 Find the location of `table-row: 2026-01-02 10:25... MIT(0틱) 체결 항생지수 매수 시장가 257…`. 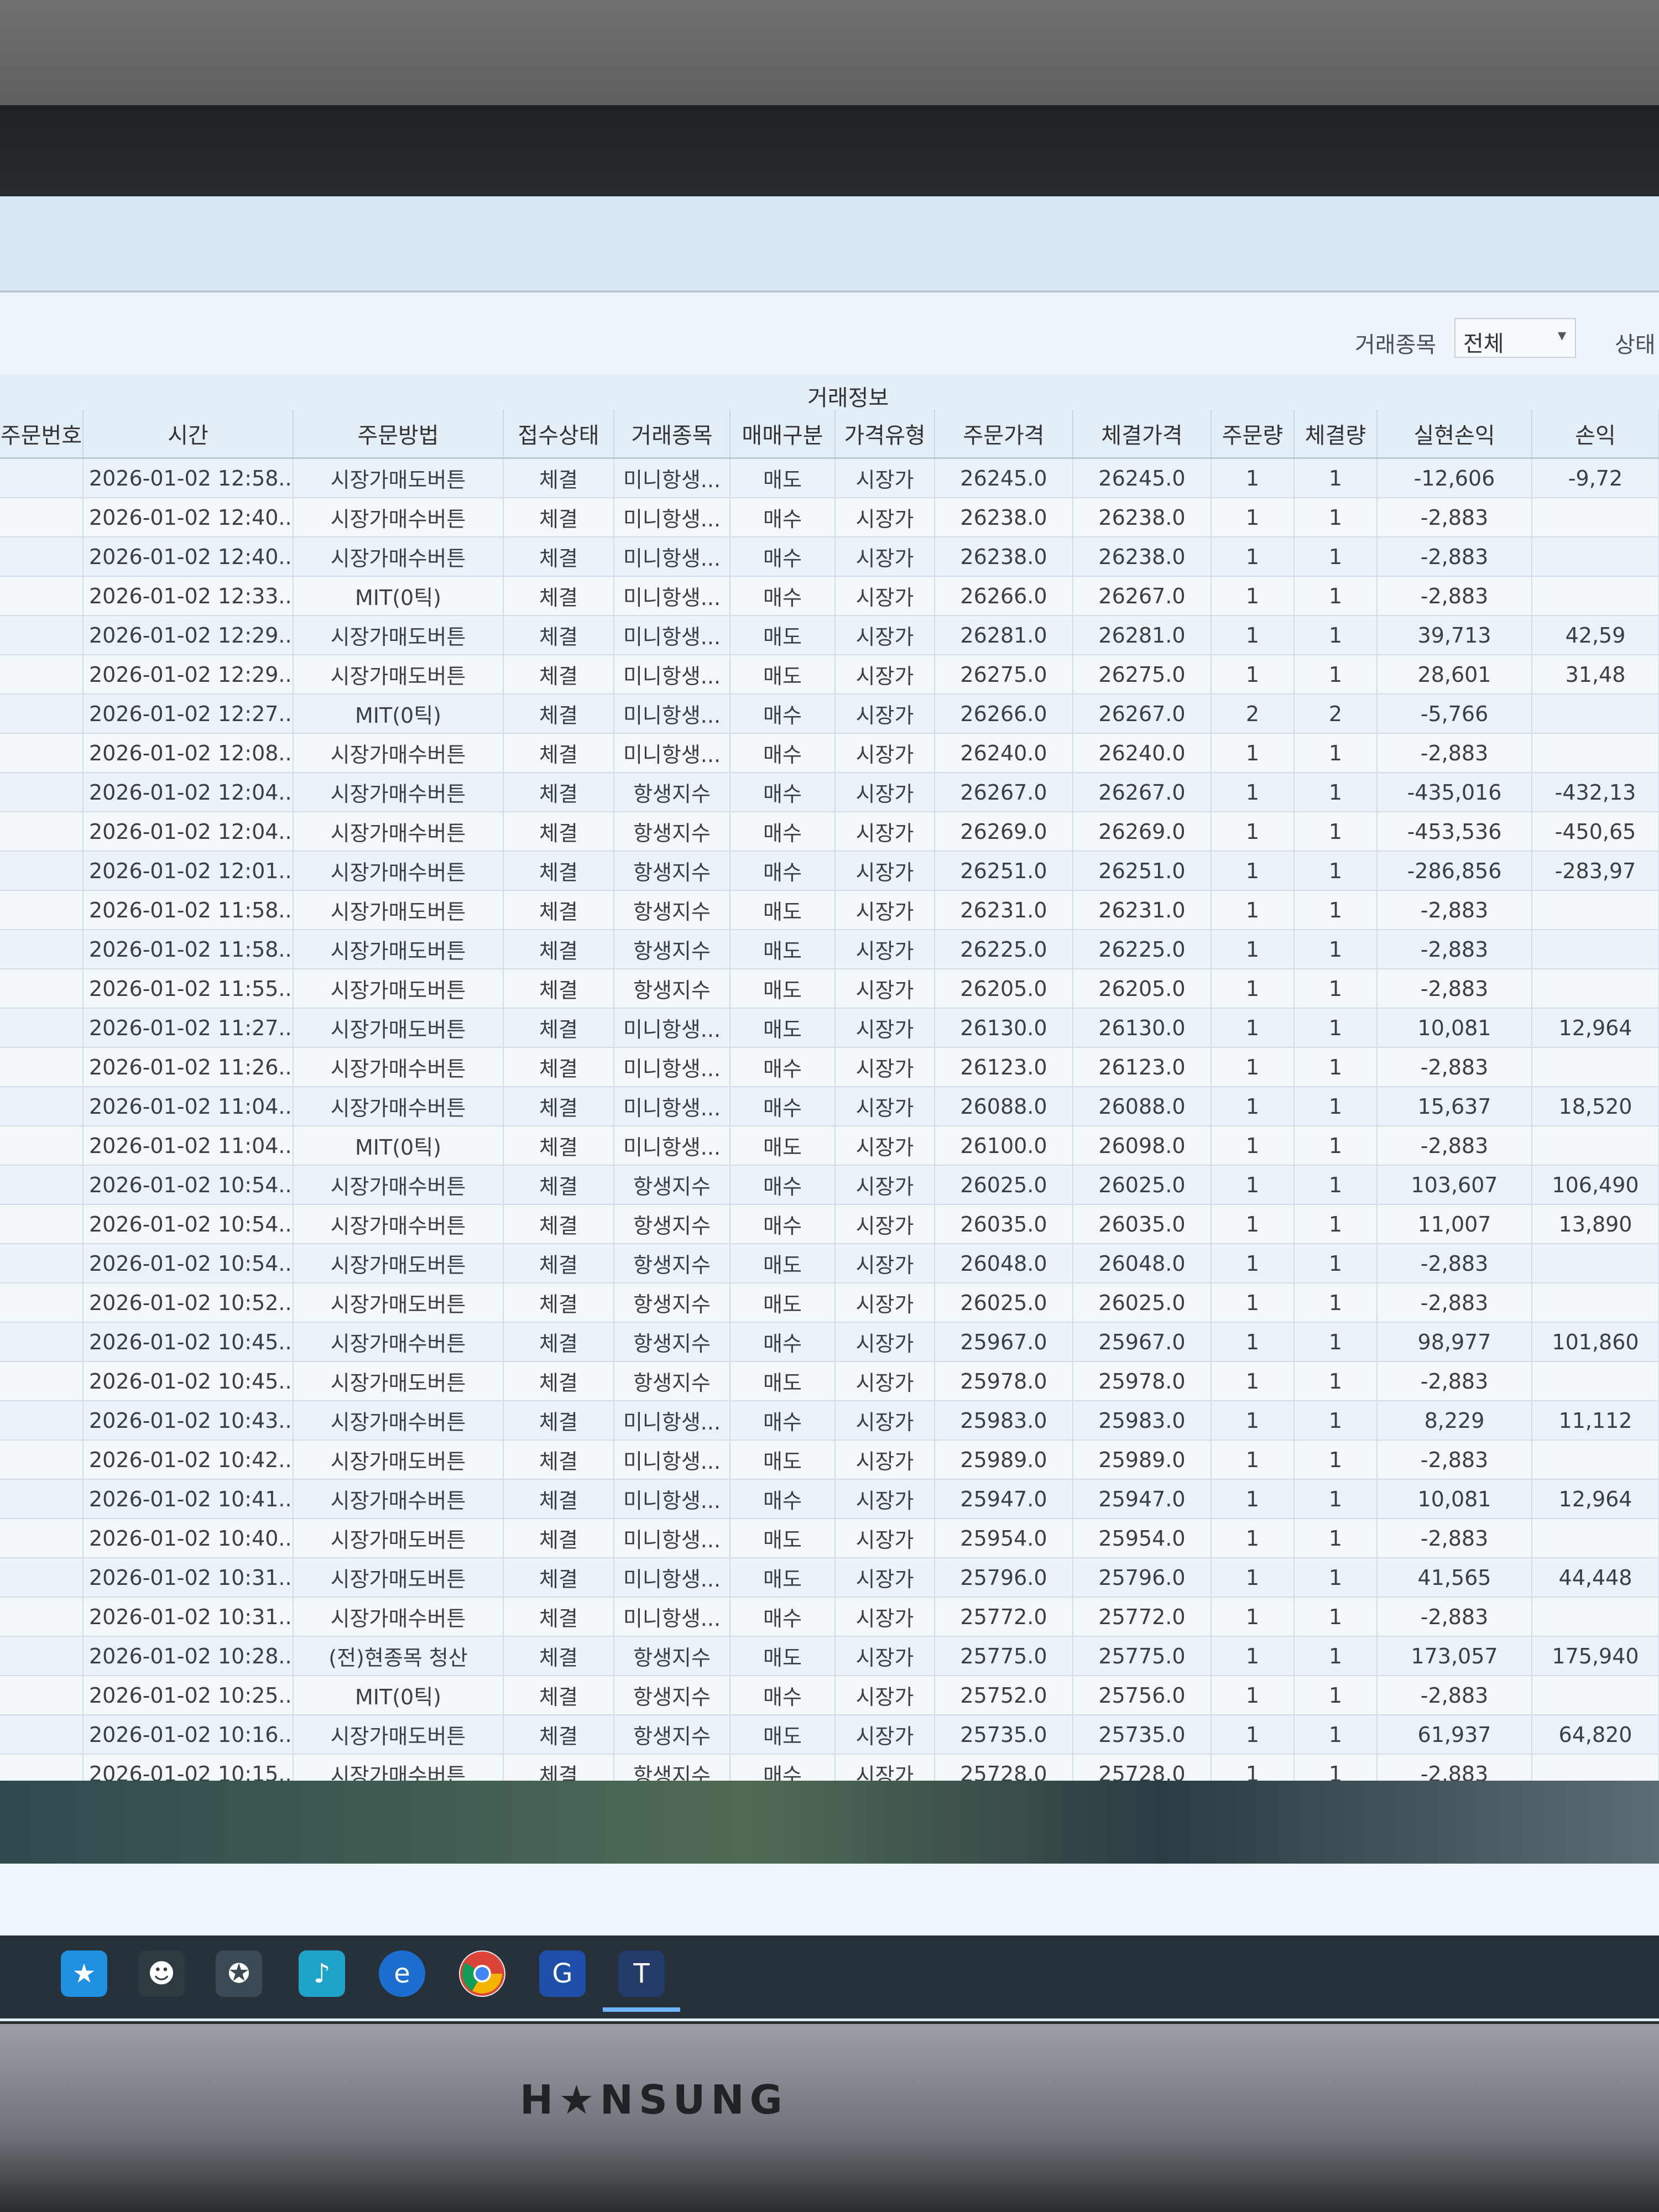

table-row: 2026-01-02 10:25... MIT(0틱) 체결 항생지수 매수 시장가 257… is located at coordinates (830, 1696).